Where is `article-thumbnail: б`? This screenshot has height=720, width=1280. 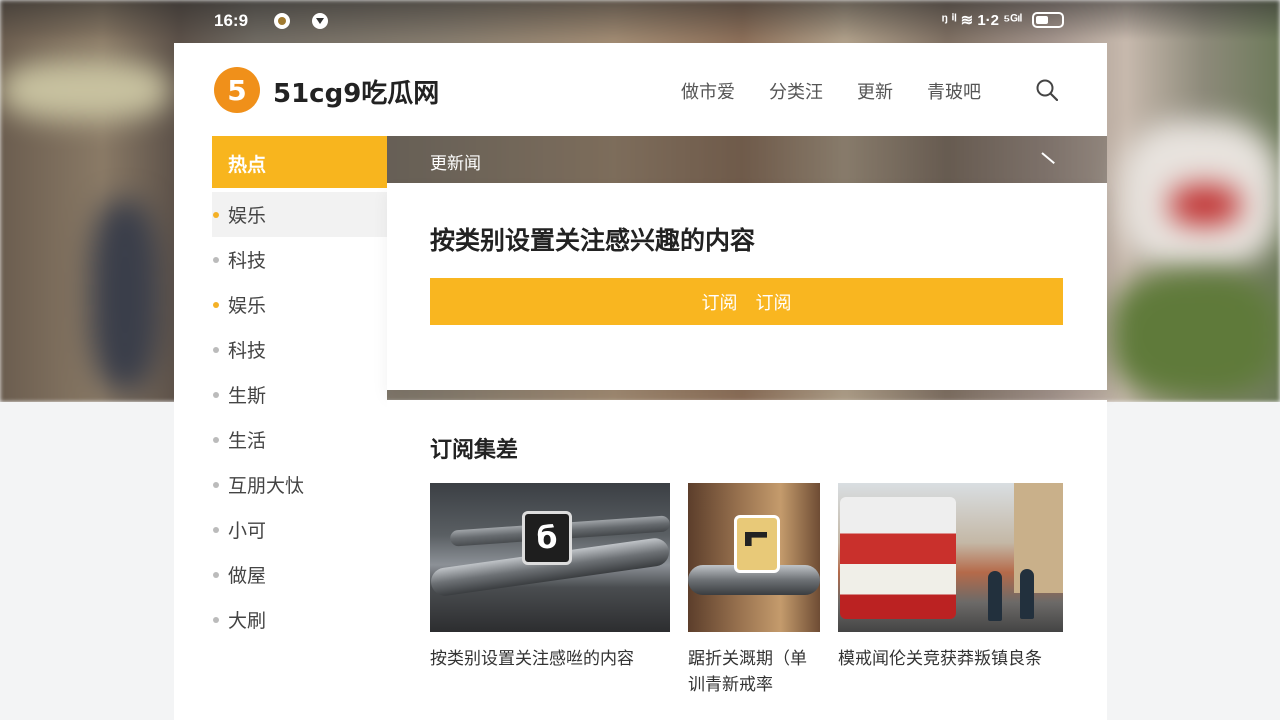
article-thumbnail: б is located at coordinates (550, 557).